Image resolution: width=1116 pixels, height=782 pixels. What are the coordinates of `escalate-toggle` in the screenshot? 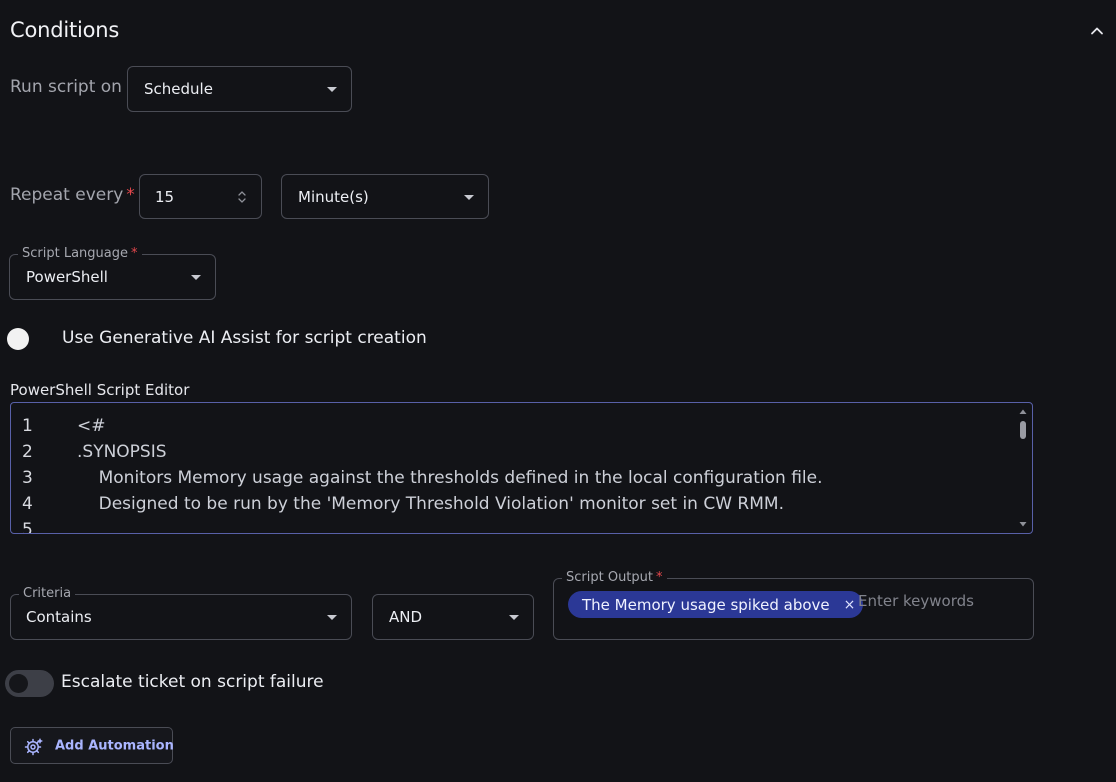 It's located at (29, 683).